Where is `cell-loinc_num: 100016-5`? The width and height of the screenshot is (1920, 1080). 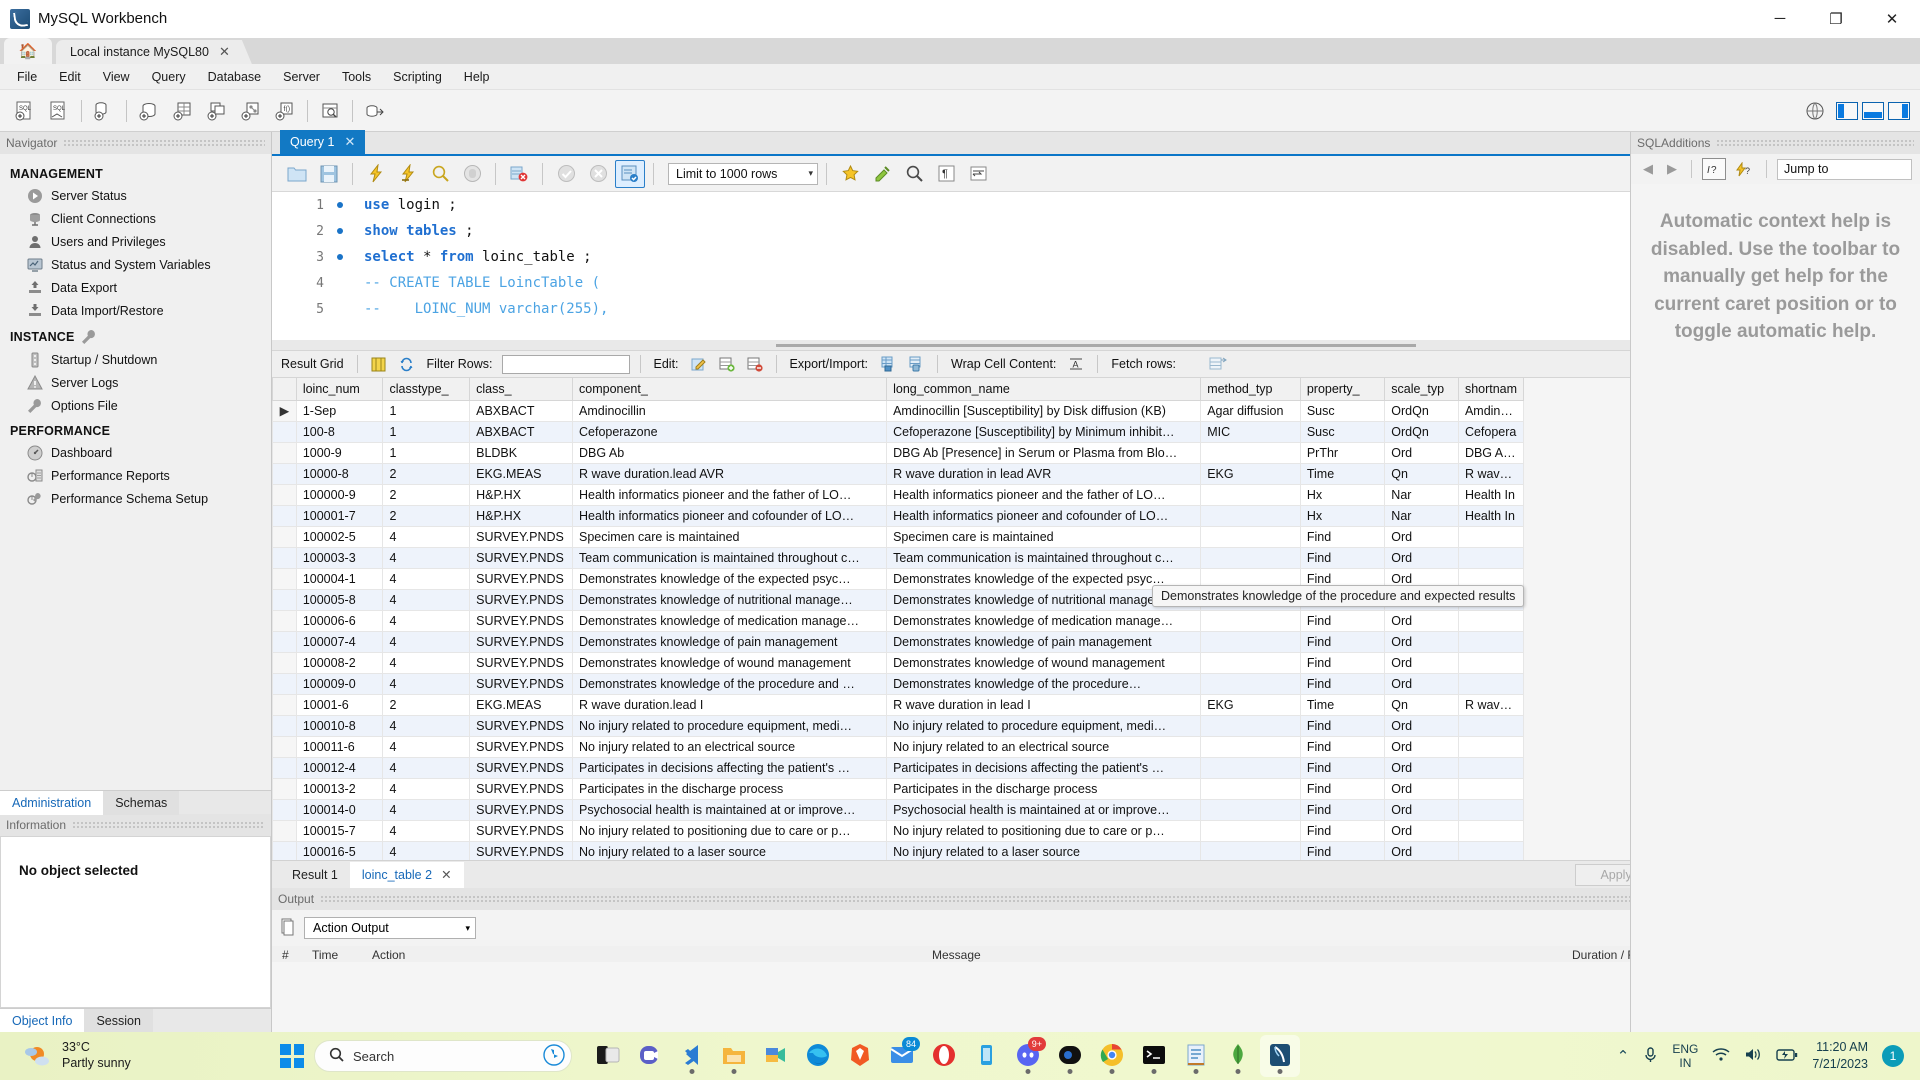 cell-loinc_num: 100016-5 is located at coordinates (339, 850).